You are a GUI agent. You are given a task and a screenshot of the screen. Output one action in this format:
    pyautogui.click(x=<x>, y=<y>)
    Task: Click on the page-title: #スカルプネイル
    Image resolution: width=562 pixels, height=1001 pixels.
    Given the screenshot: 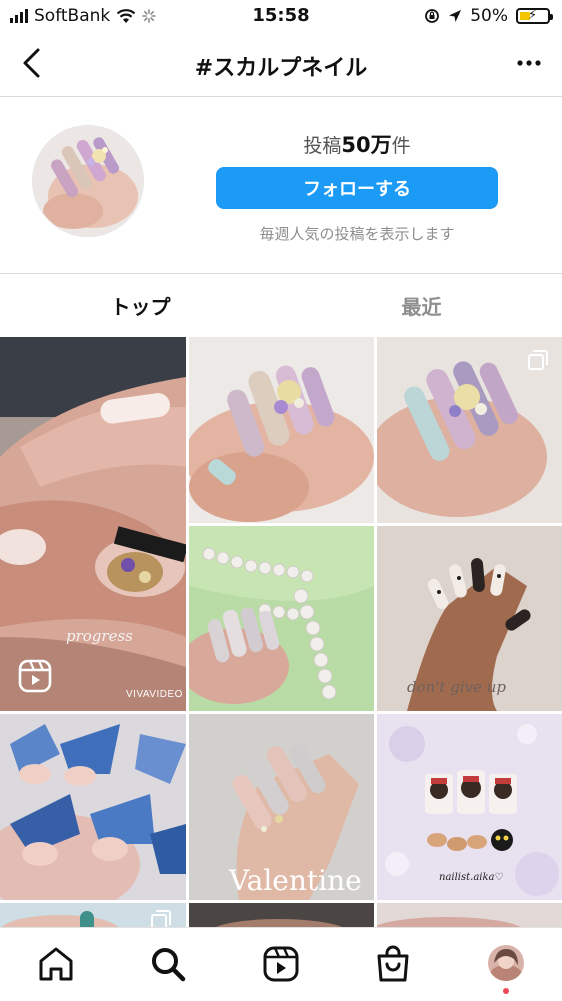 What is the action you would take?
    pyautogui.click(x=281, y=68)
    